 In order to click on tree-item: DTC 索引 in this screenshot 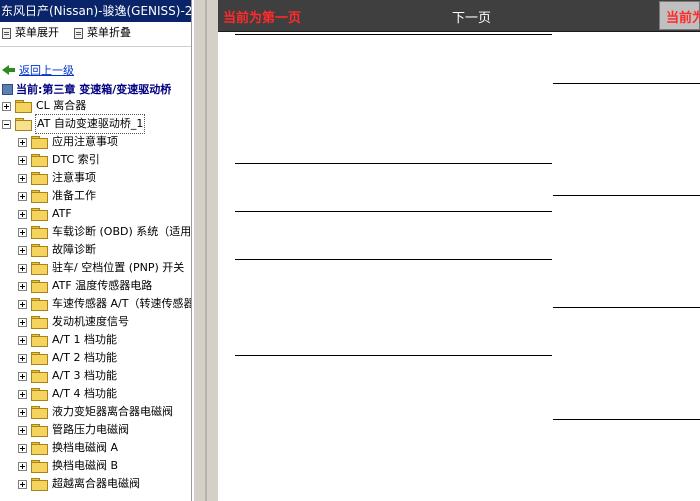, I will do `click(59, 160)`.